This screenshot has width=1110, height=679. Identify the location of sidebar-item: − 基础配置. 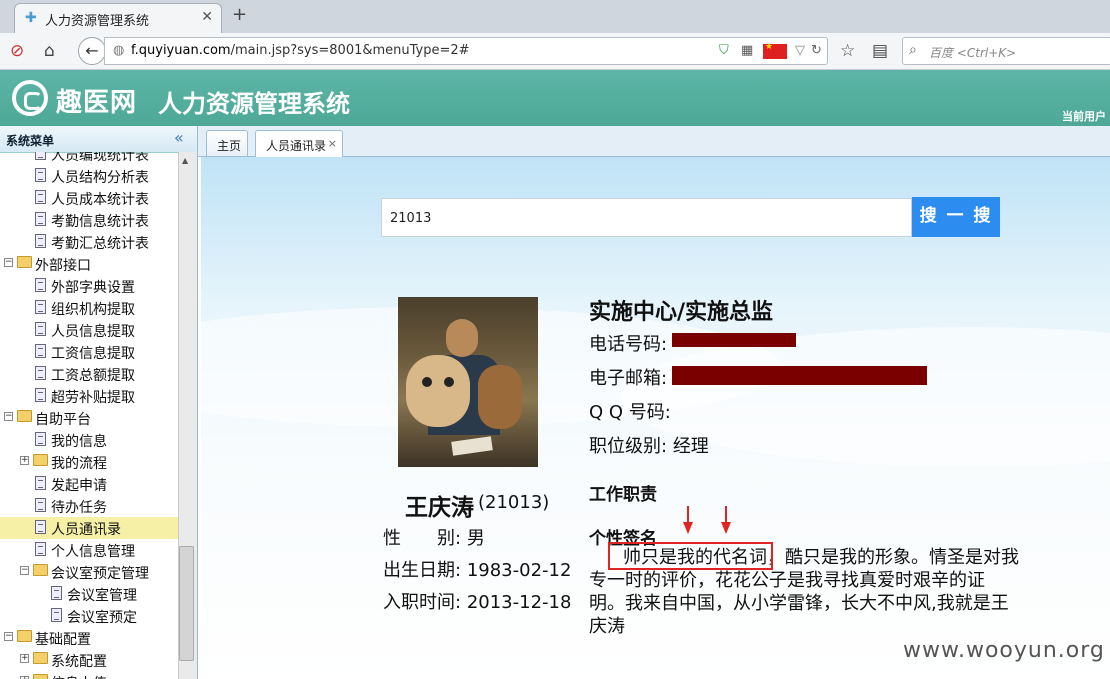
(89, 638).